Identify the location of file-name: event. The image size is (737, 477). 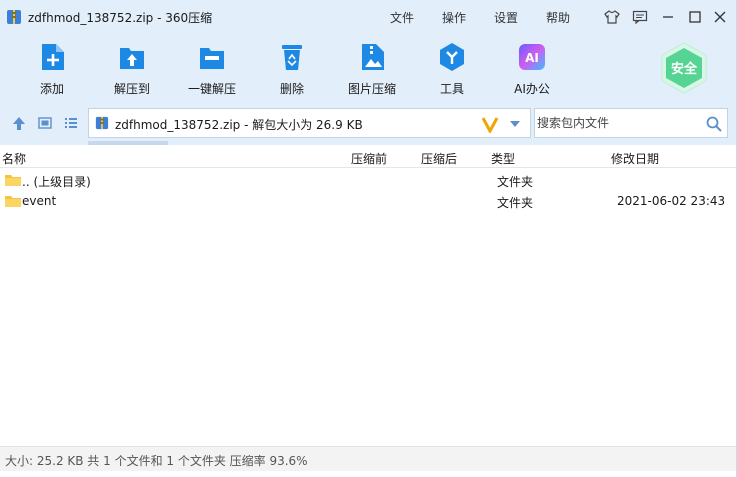
(39, 201).